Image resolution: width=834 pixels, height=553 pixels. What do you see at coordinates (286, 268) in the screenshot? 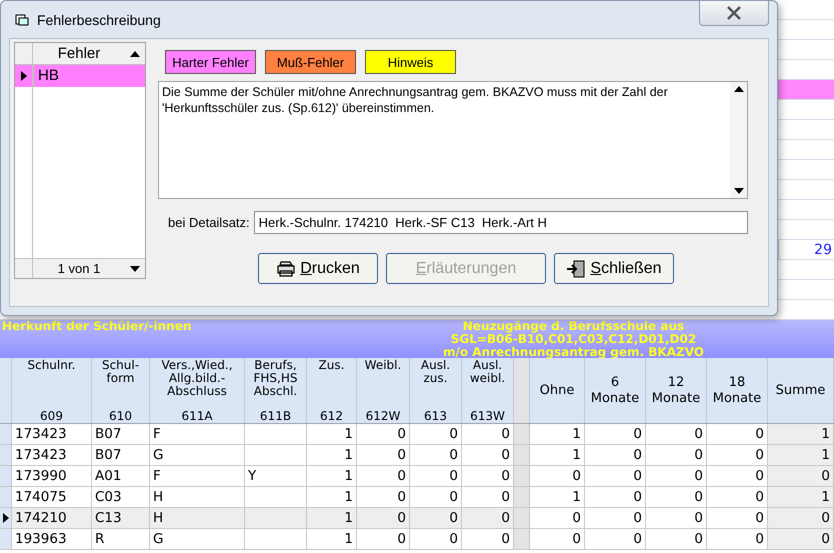
I see `printer-icon` at bounding box center [286, 268].